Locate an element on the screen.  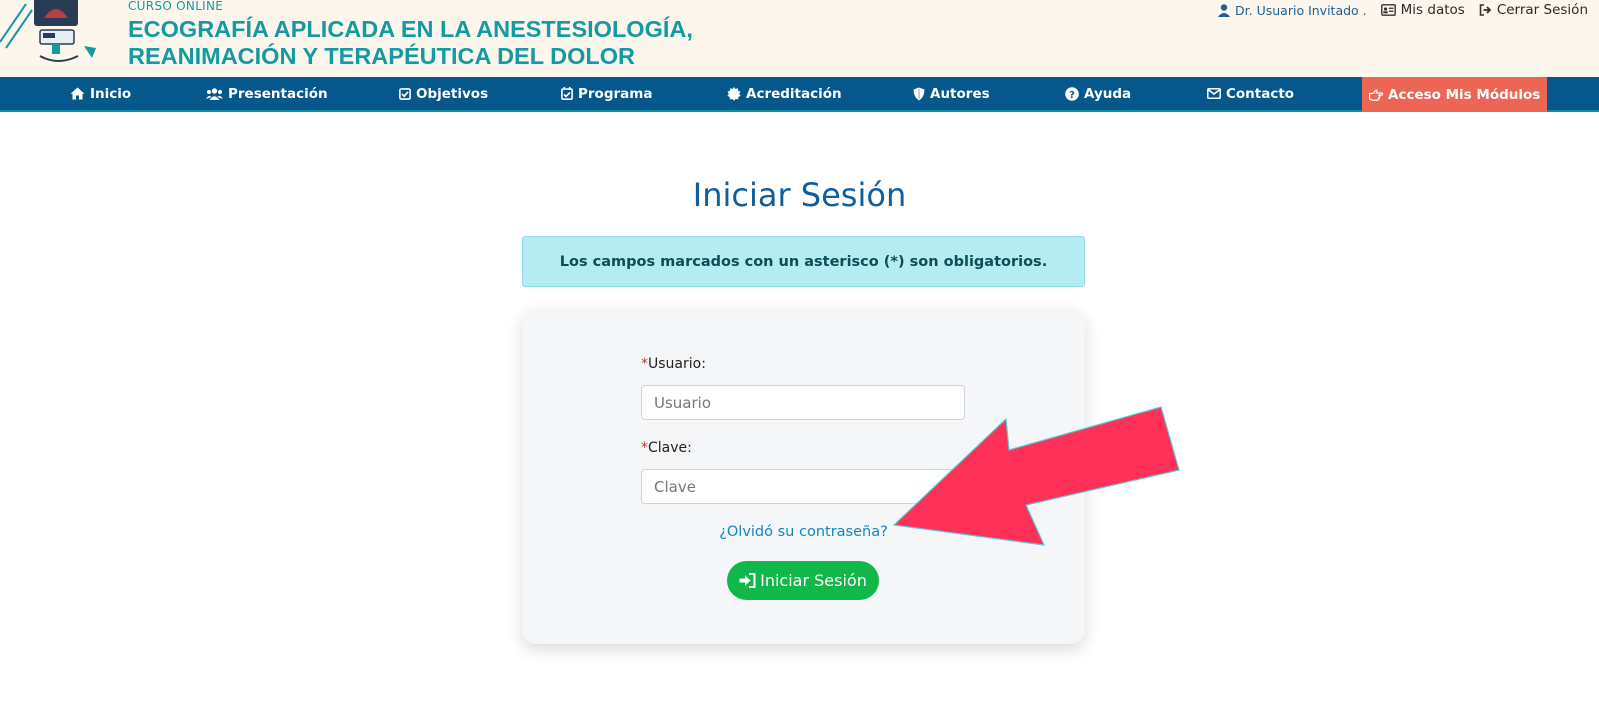
course-title-line-1: ECOGRAFÍA APLICADA EN LA ANESTESIOLOGÍA, is located at coordinates (410, 29).